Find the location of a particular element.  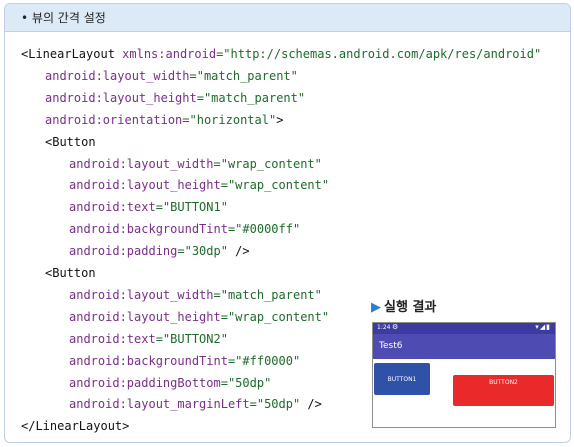

button1: BUTTON1 is located at coordinates (402, 379).